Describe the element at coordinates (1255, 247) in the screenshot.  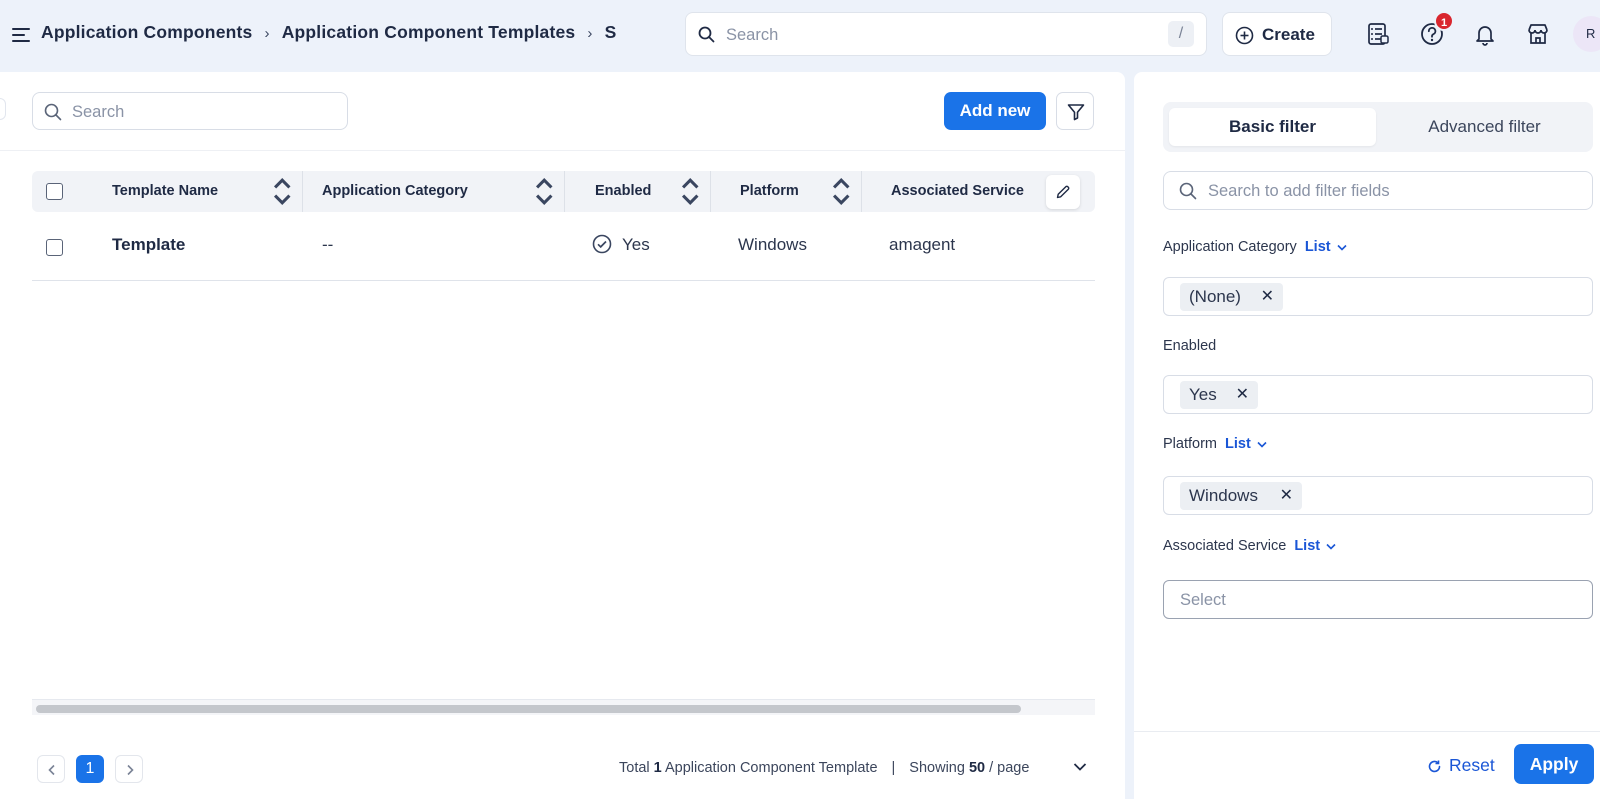
I see `filter-label-application-category: Application Category List` at that location.